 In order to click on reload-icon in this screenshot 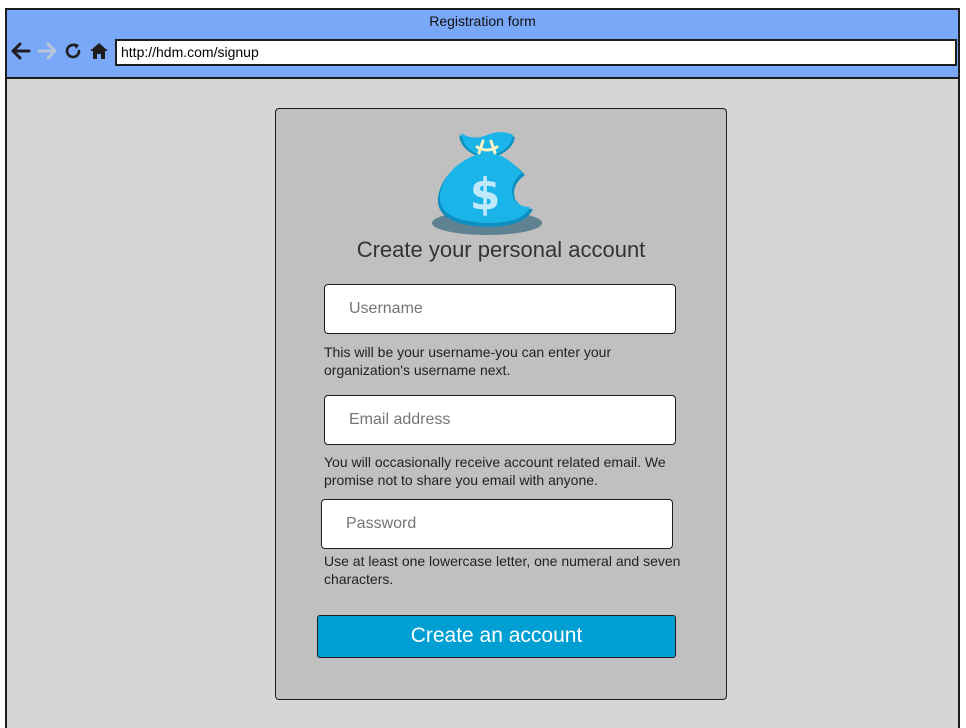, I will do `click(73, 51)`.